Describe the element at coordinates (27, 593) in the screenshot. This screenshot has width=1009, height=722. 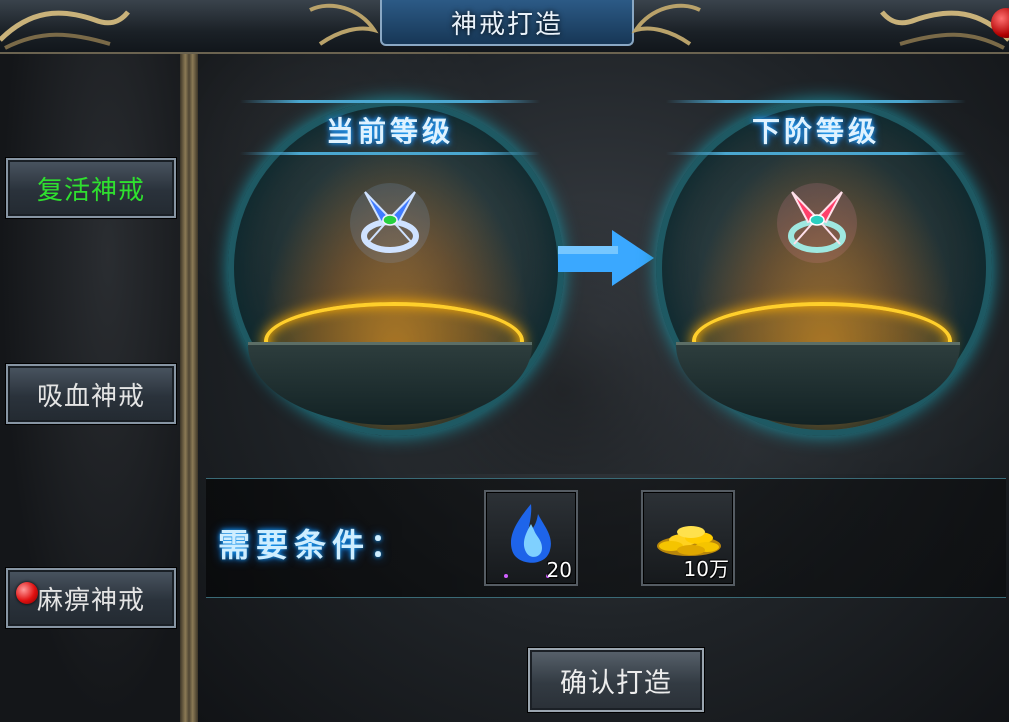
I see `notification-dot` at that location.